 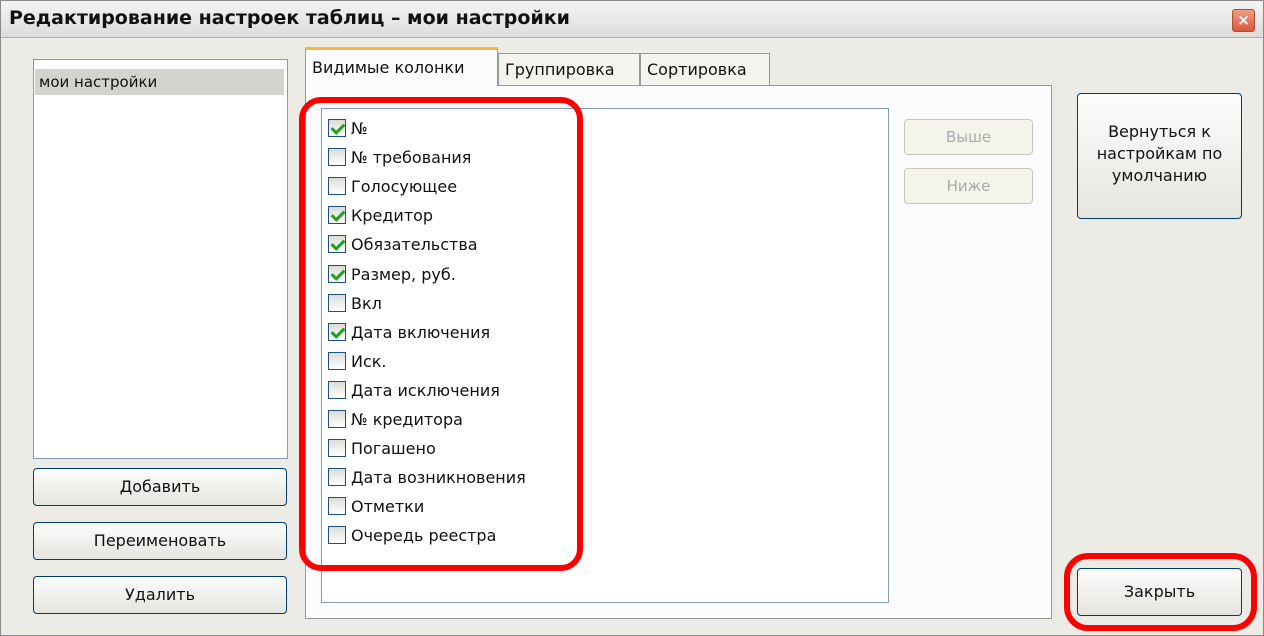 What do you see at coordinates (366, 303) in the screenshot?
I see `column-label: Вкл` at bounding box center [366, 303].